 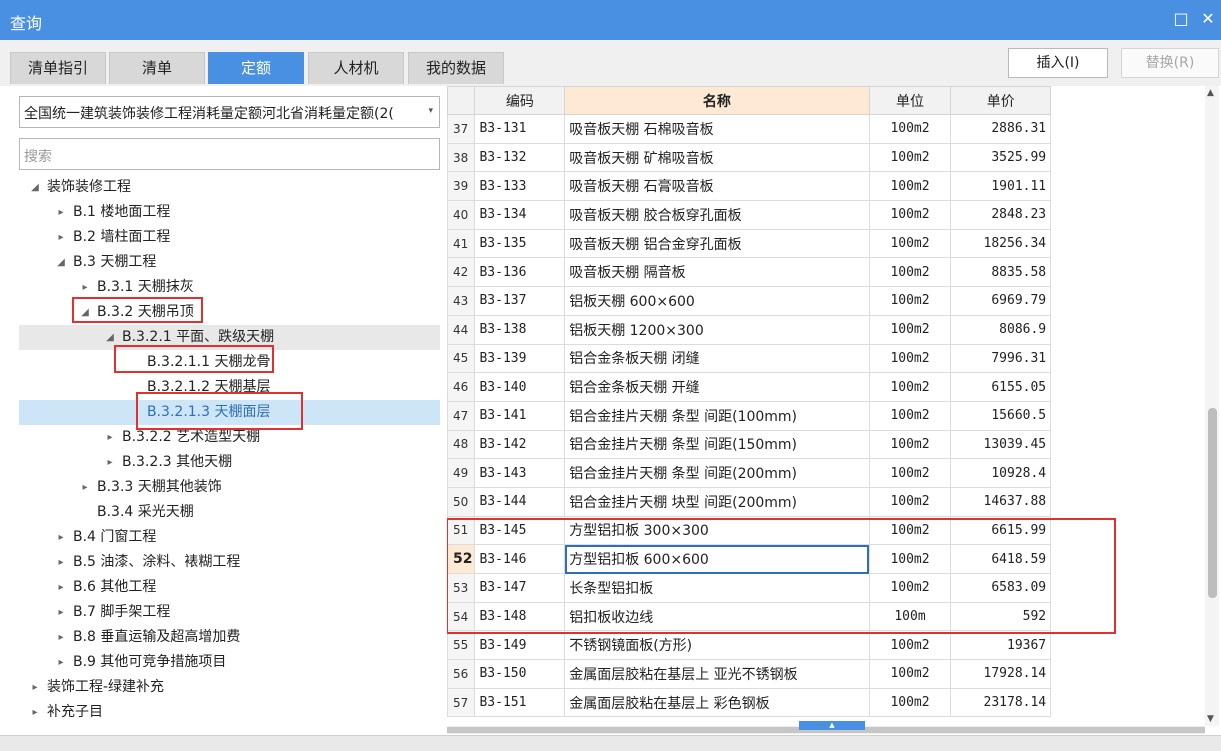 I want to click on table-row: 47 B3-141 铝合金挂片天棚 条型 间距(100mm) 100m2 15660.5, so click(x=826, y=415).